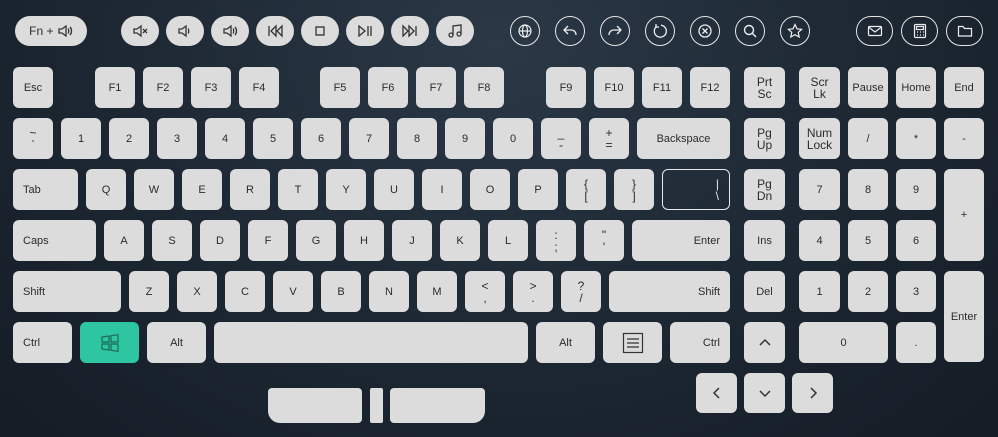 The height and width of the screenshot is (437, 998). Describe the element at coordinates (750, 31) in the screenshot. I see `search-button` at that location.